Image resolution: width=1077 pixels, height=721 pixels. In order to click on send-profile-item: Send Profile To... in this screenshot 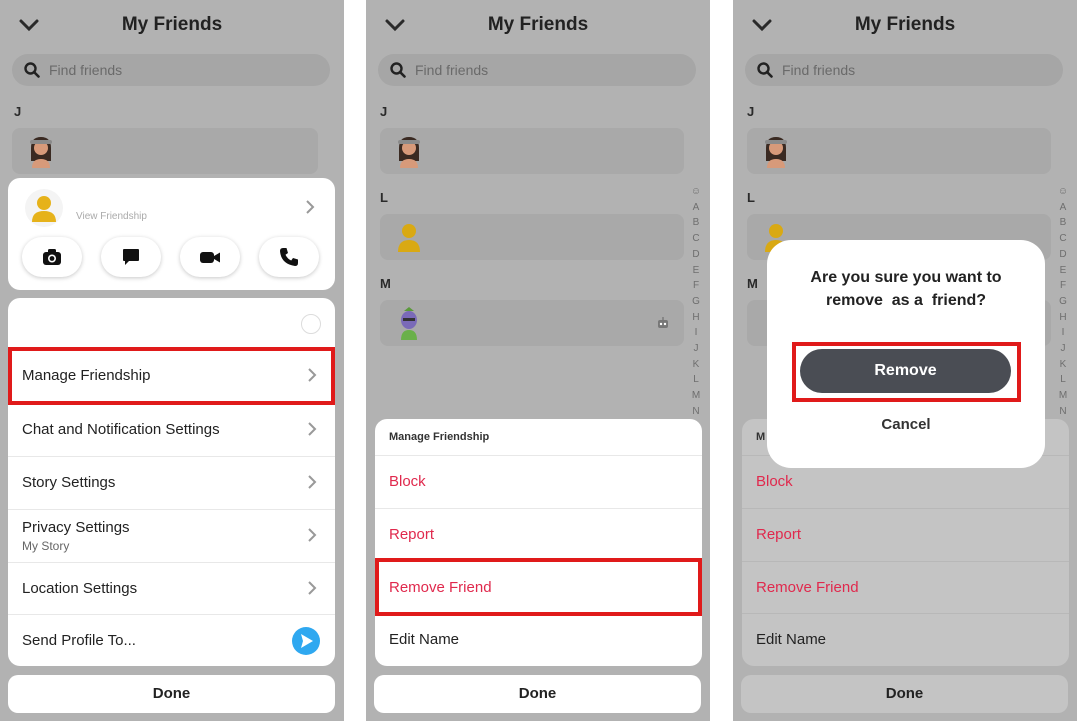, I will do `click(171, 640)`.